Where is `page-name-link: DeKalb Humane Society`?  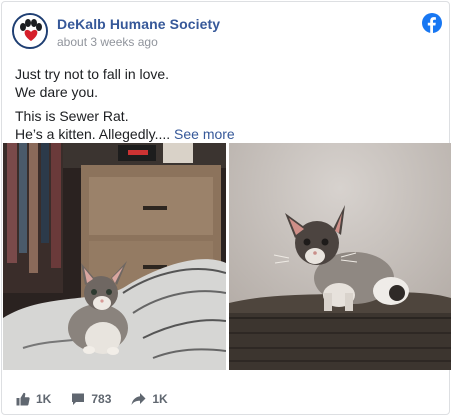
page-name-link: DeKalb Humane Society is located at coordinates (138, 24).